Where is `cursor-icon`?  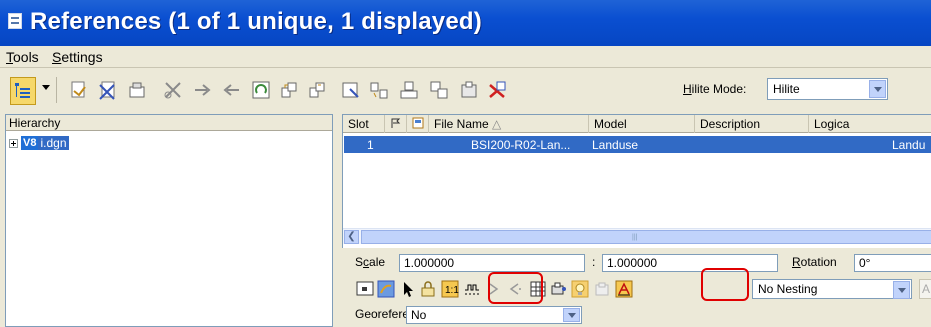
cursor-icon is located at coordinates (408, 289).